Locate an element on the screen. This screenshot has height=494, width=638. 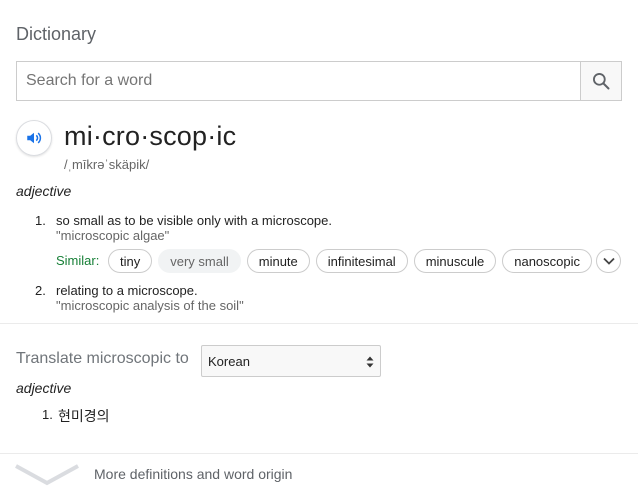
translation-word: 현미경의 is located at coordinates (84, 416).